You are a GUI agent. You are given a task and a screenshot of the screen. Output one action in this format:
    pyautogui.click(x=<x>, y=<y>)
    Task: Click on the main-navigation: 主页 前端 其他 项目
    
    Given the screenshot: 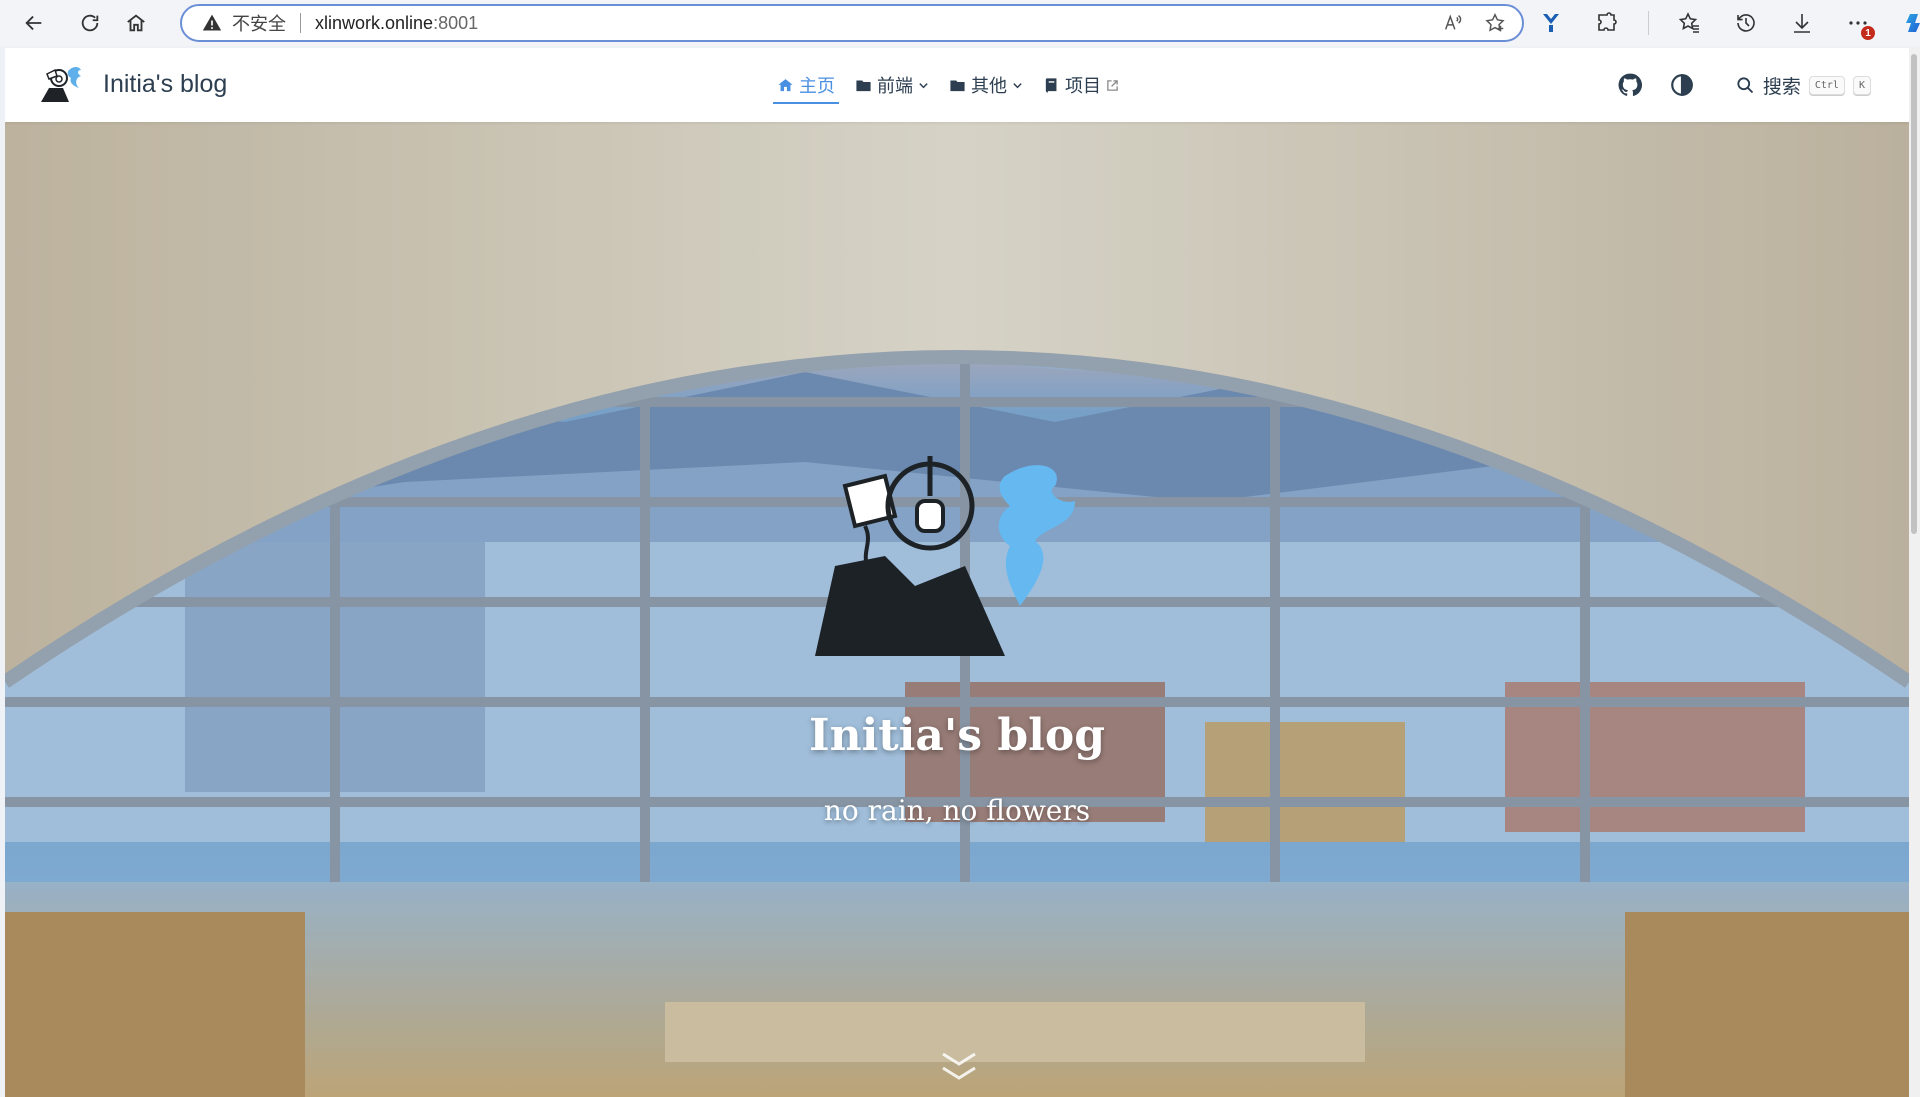 What is the action you would take?
    pyautogui.click(x=946, y=85)
    